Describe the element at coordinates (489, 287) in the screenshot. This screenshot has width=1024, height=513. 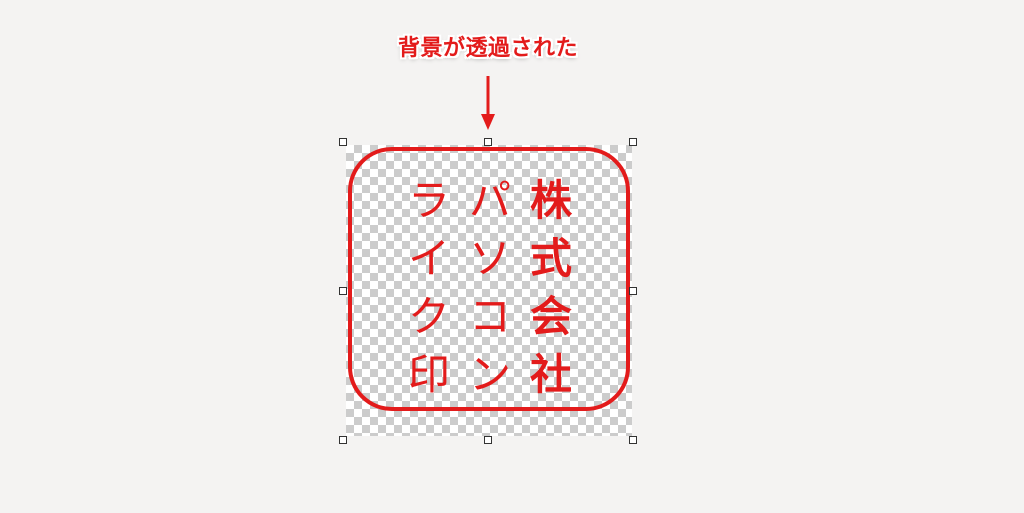
I see `stamp-column-middle: パソコン` at that location.